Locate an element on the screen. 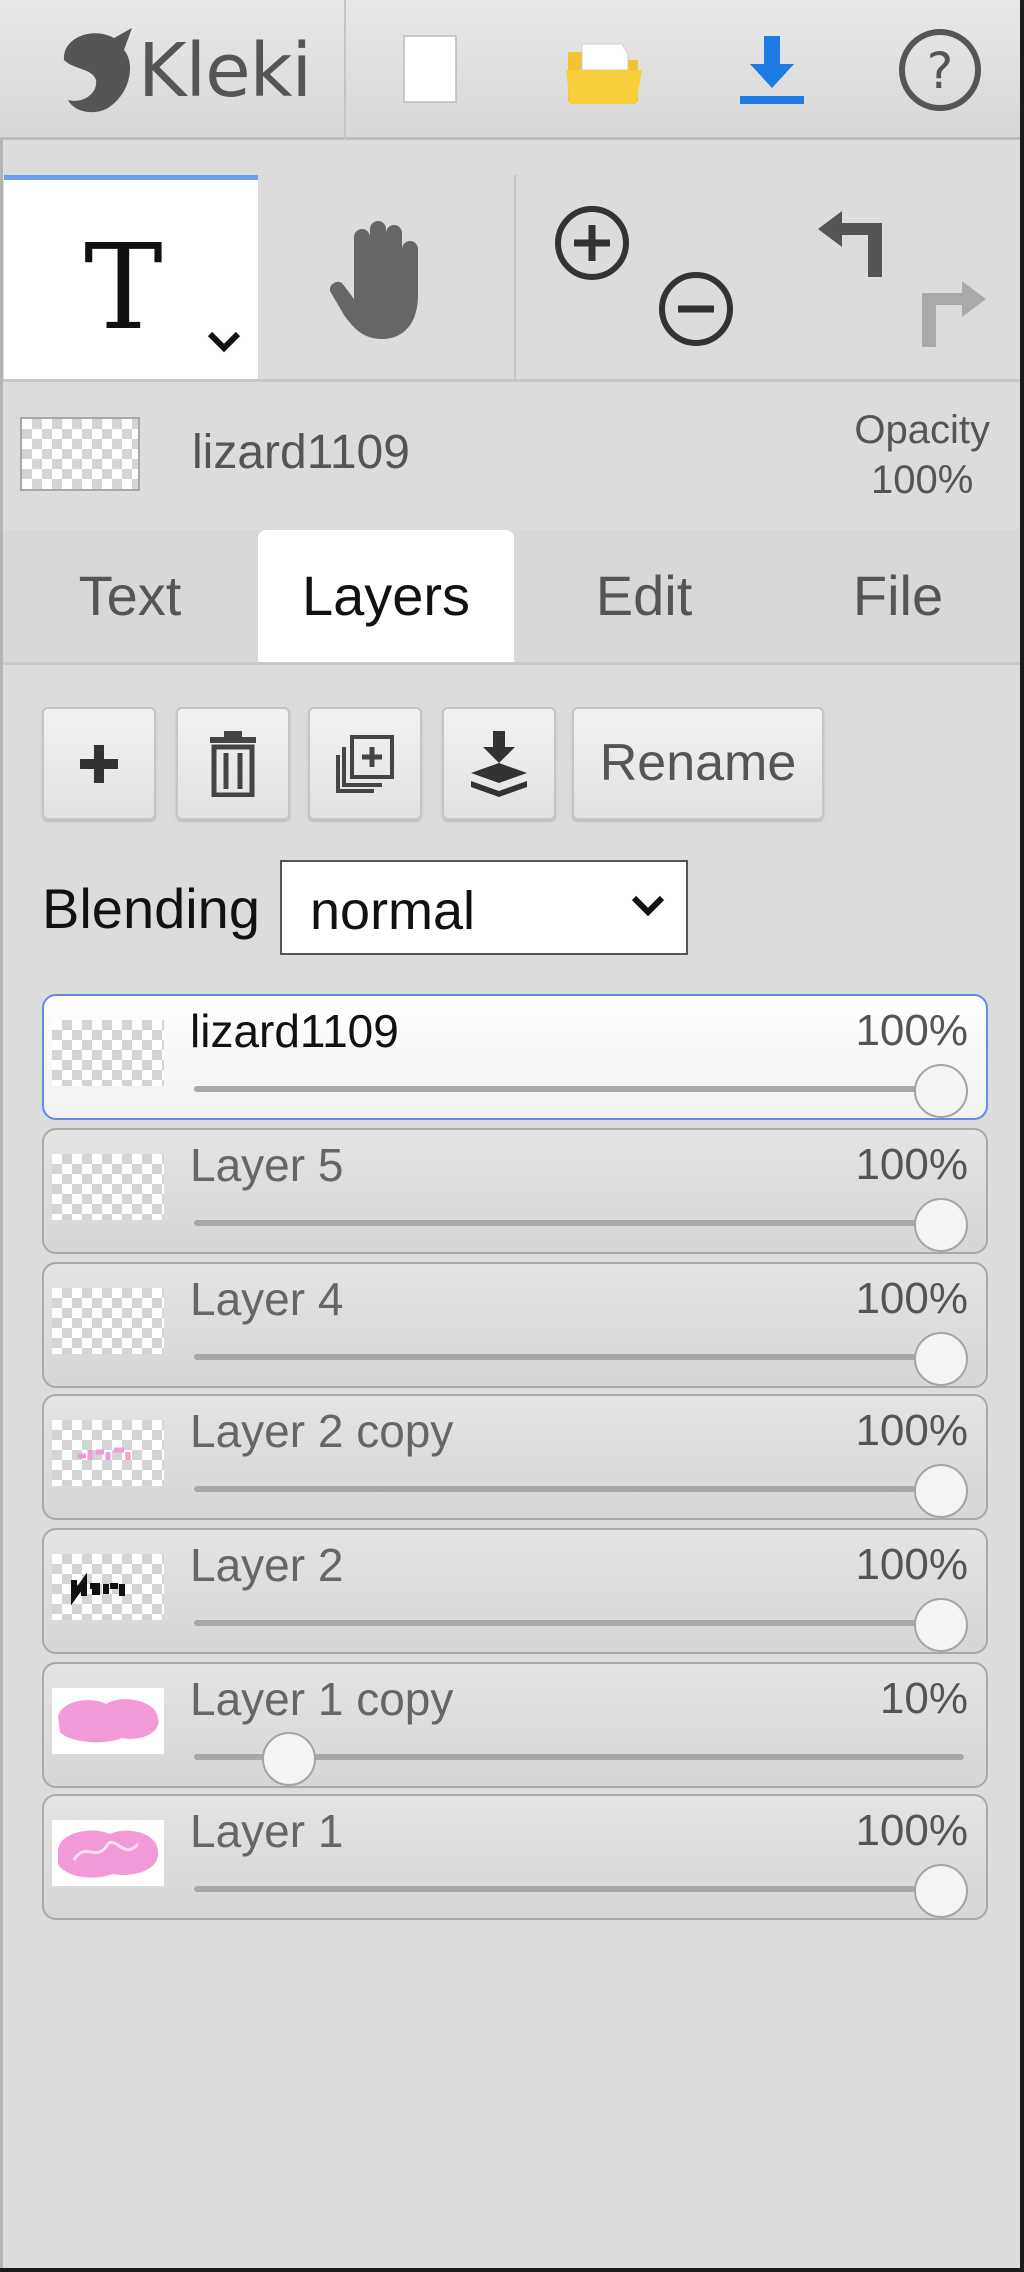  add-layer-button is located at coordinates (99, 763).